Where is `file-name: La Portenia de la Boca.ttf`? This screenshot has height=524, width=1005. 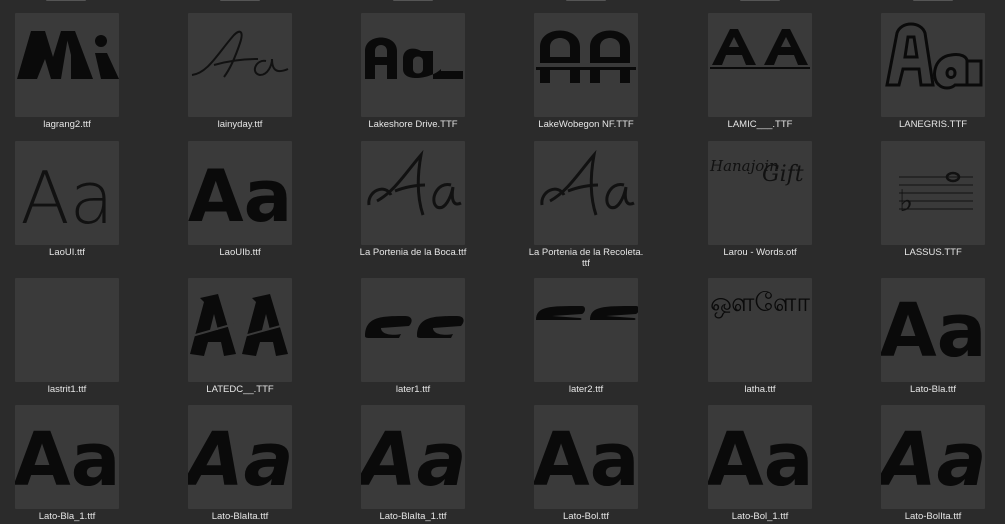
file-name: La Portenia de la Boca.ttf is located at coordinates (413, 252).